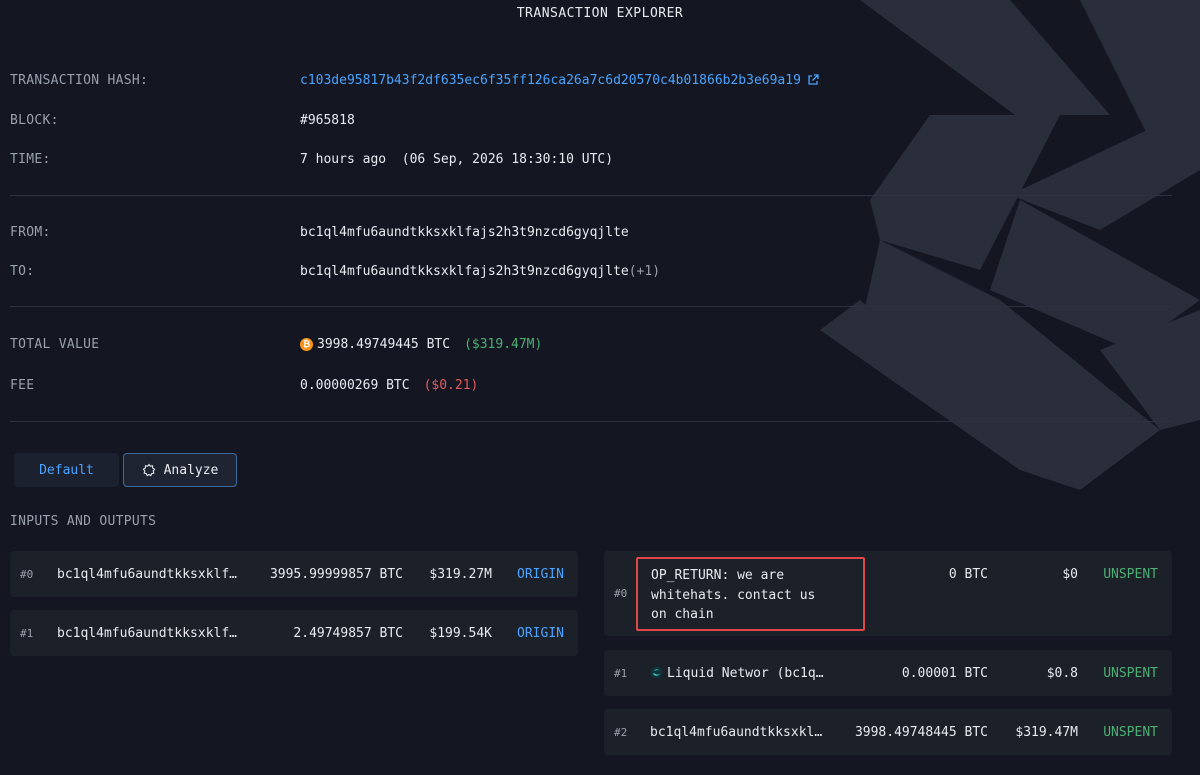 Image resolution: width=1200 pixels, height=775 pixels. Describe the element at coordinates (460, 633) in the screenshot. I see `input-usd: $199.54K` at that location.